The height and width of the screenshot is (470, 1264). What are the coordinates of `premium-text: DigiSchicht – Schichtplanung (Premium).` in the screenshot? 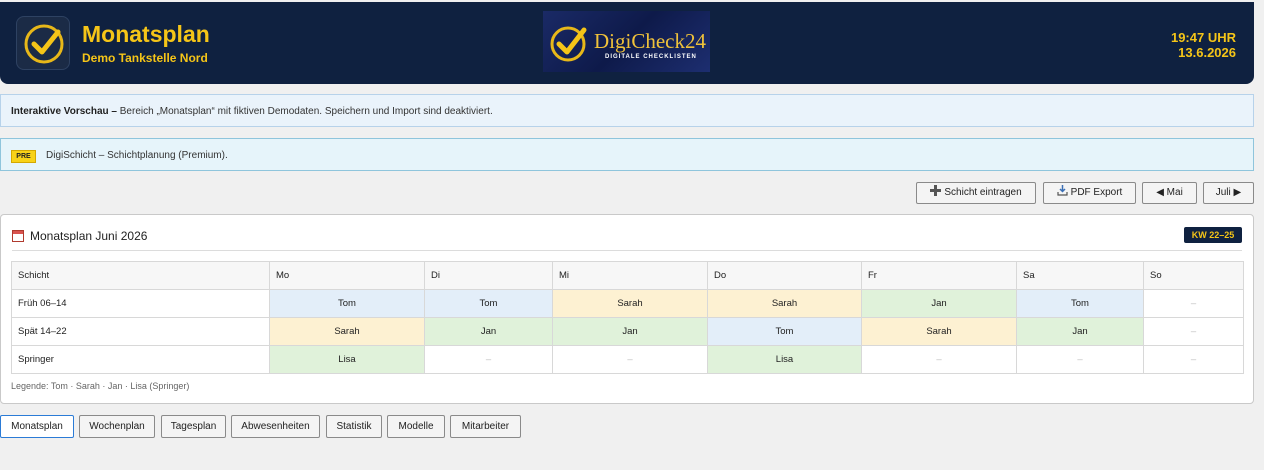 It's located at (137, 155).